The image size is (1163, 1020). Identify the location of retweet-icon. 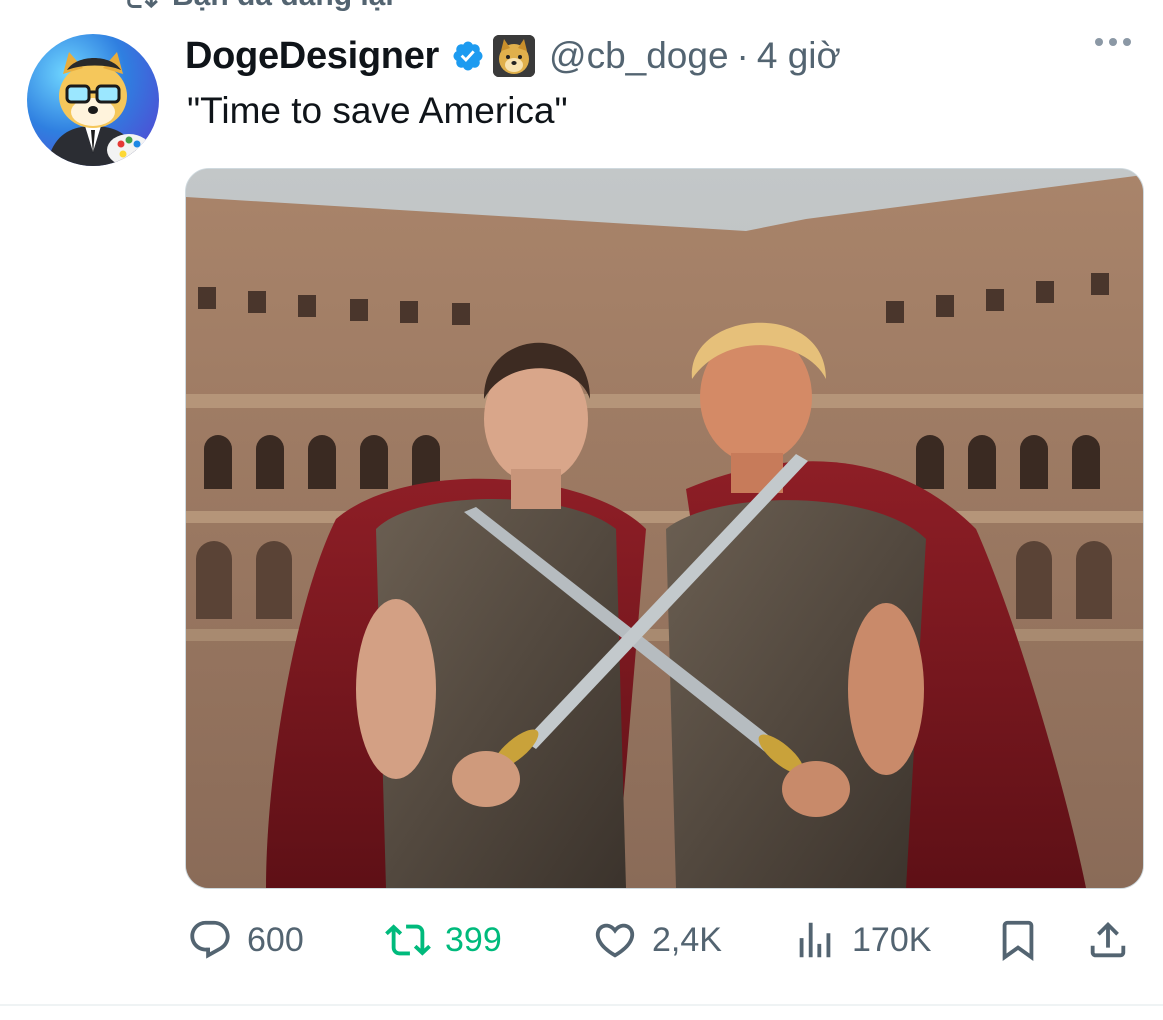
(408, 940).